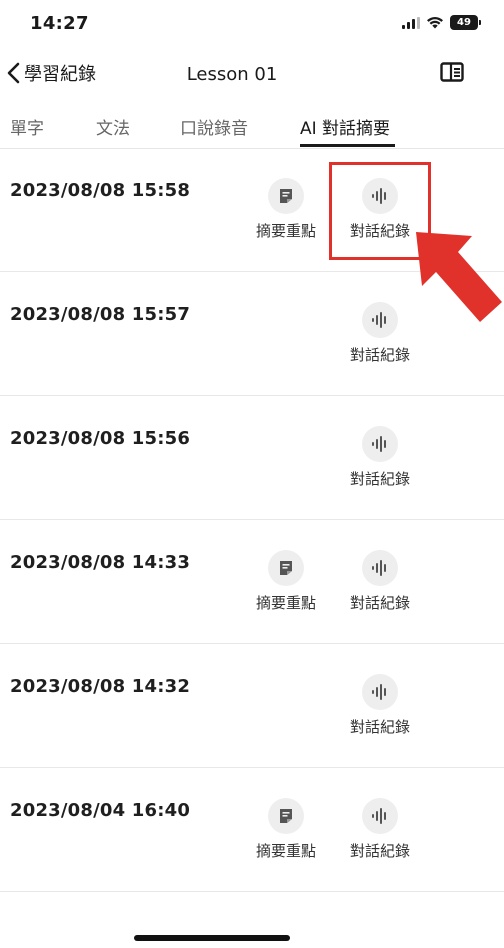  What do you see at coordinates (100, 810) in the screenshot?
I see `record-datetime: 2023/08/04 16:40` at bounding box center [100, 810].